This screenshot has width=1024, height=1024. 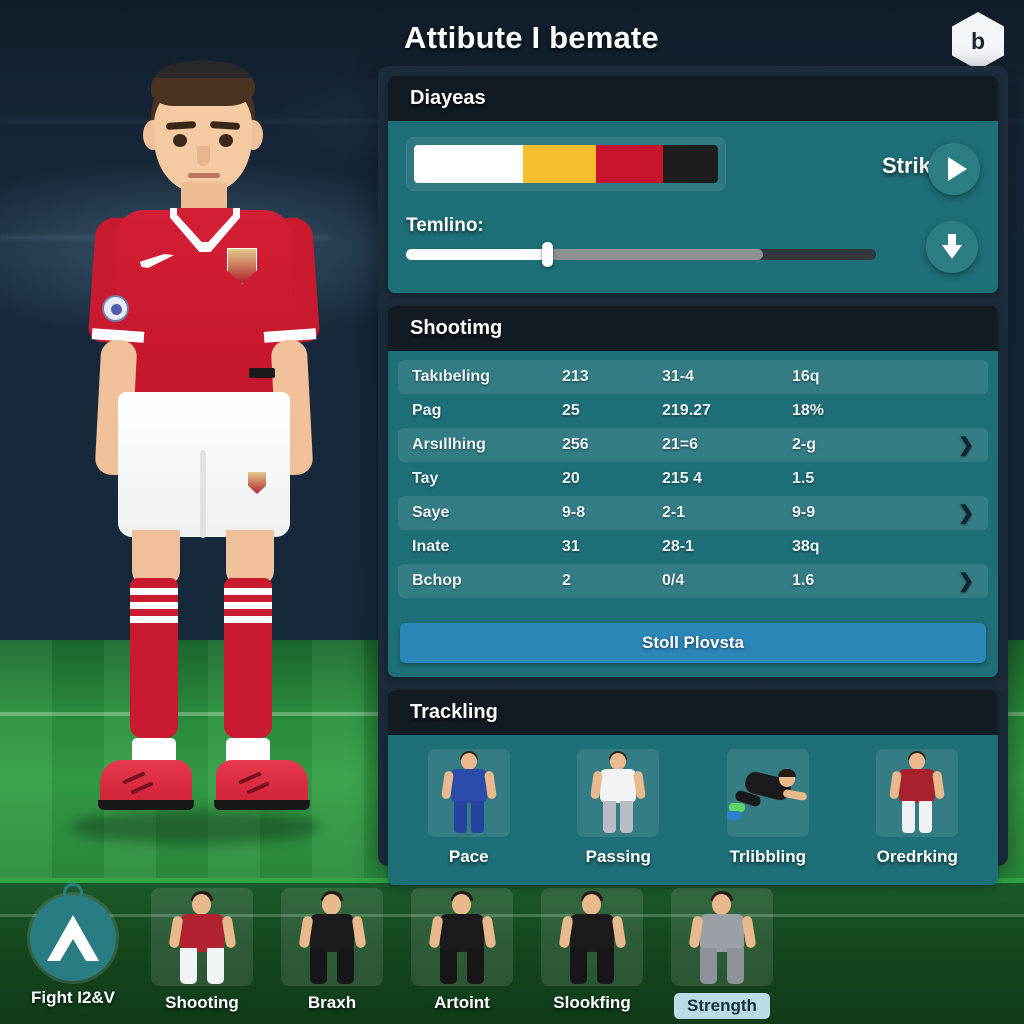 I want to click on player-thigh-left, so click(x=156, y=557).